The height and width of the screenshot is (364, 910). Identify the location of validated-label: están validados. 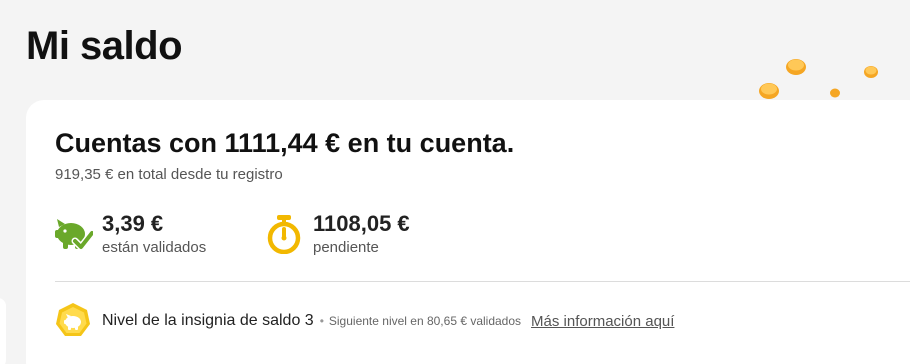
(154, 247).